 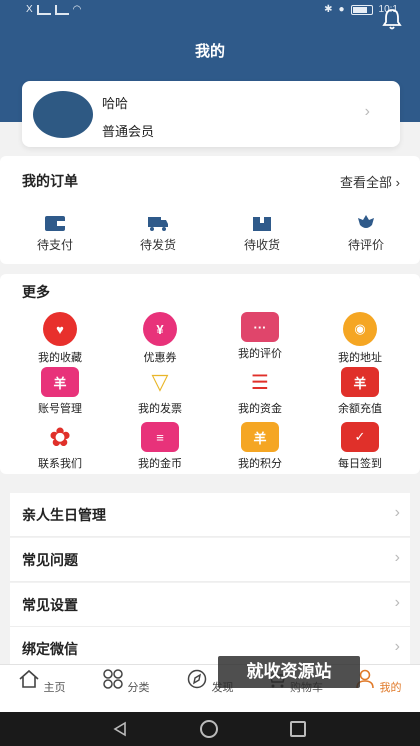 I want to click on orders-section: 我的订单 查看全部 › 待支付 待发货 待收货 待评价, so click(x=210, y=210).